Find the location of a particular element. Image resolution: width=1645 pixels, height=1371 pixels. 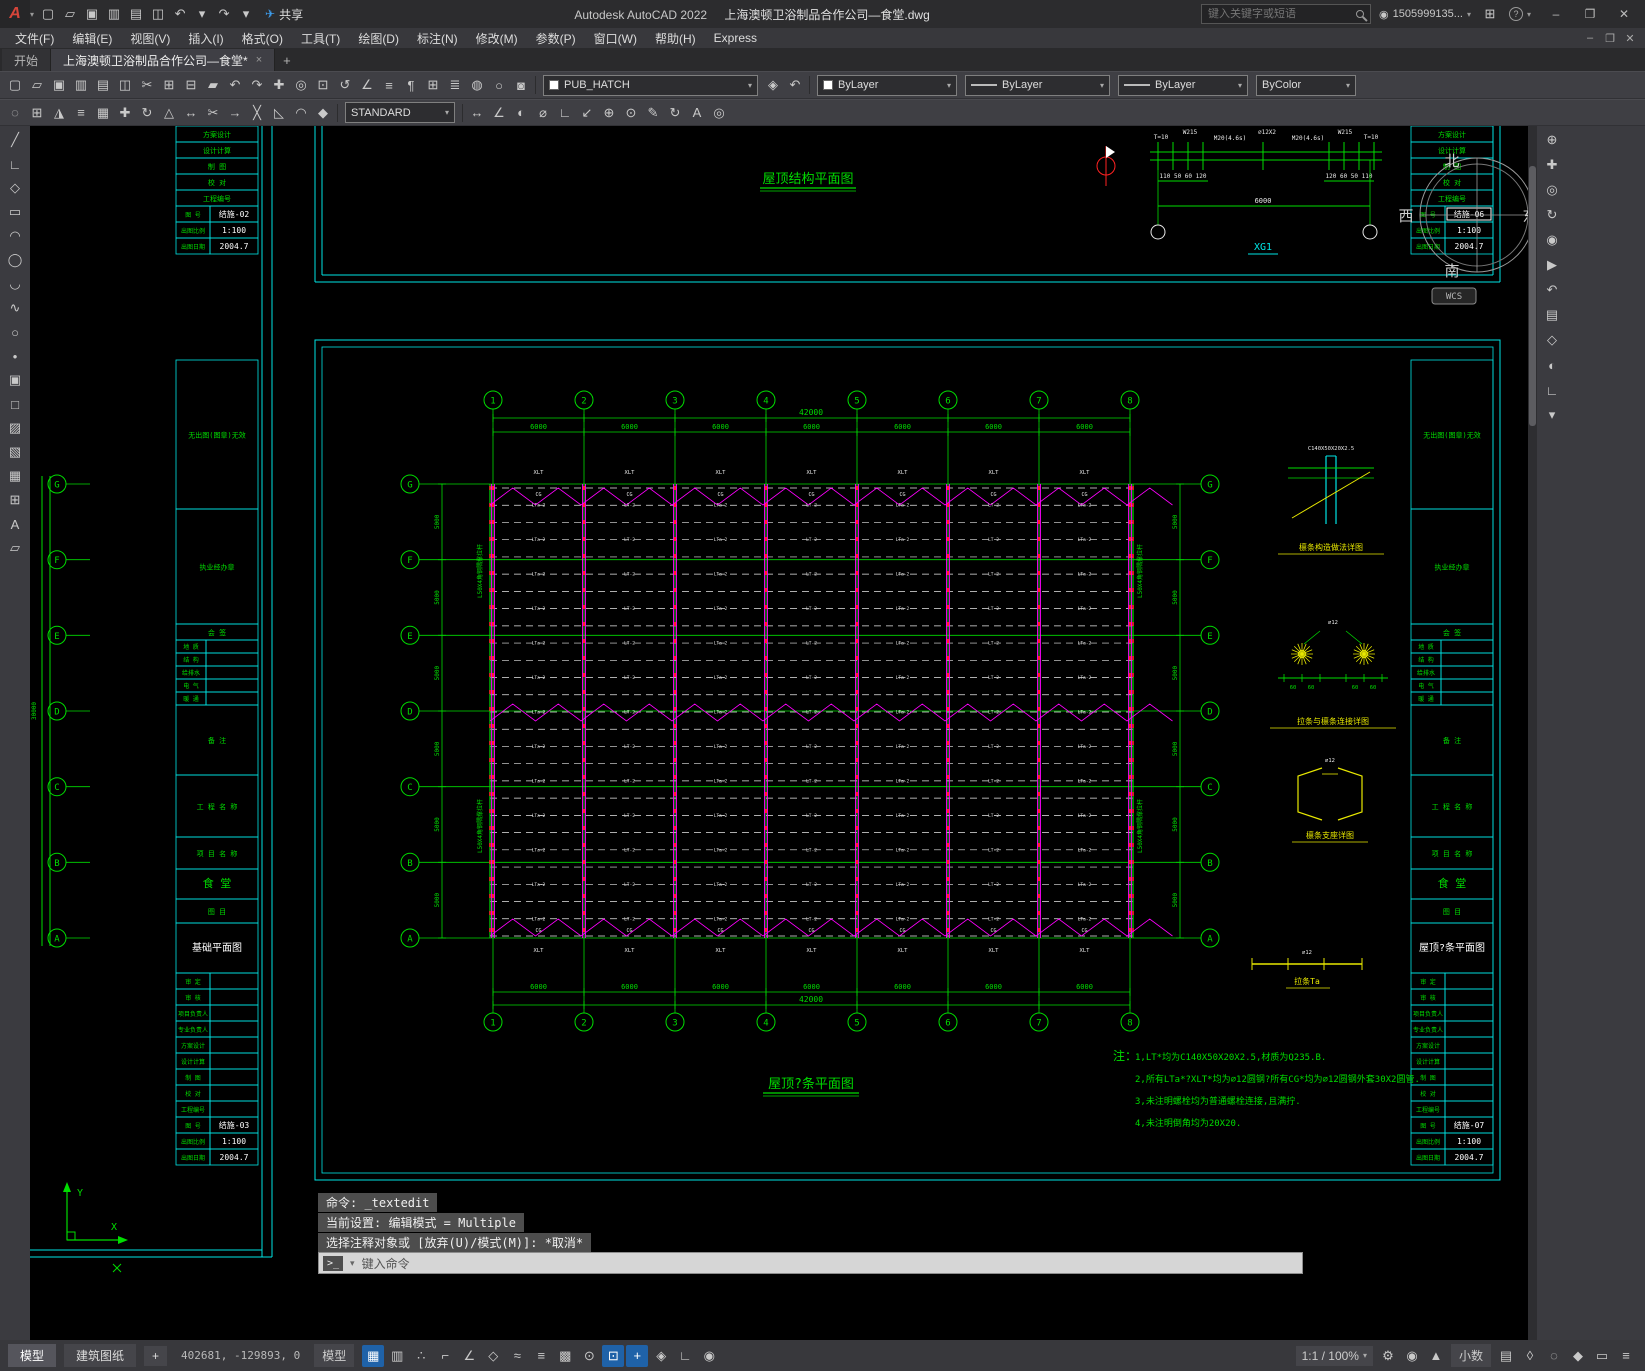

scrollbar-thumb is located at coordinates (1532, 296).